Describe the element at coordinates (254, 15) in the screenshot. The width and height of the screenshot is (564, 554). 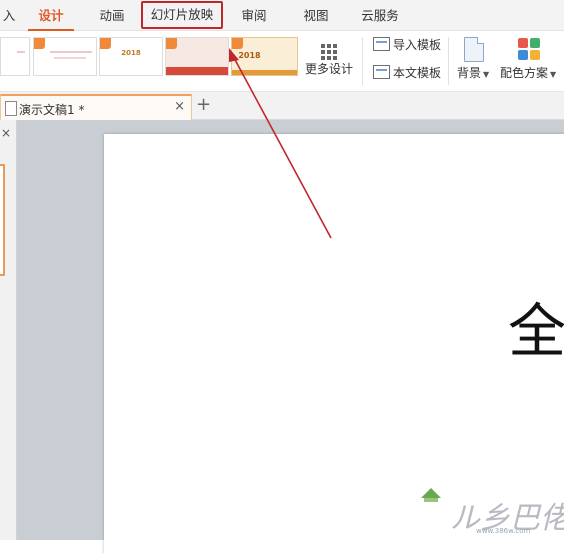
I see `tab-review: 审阅` at that location.